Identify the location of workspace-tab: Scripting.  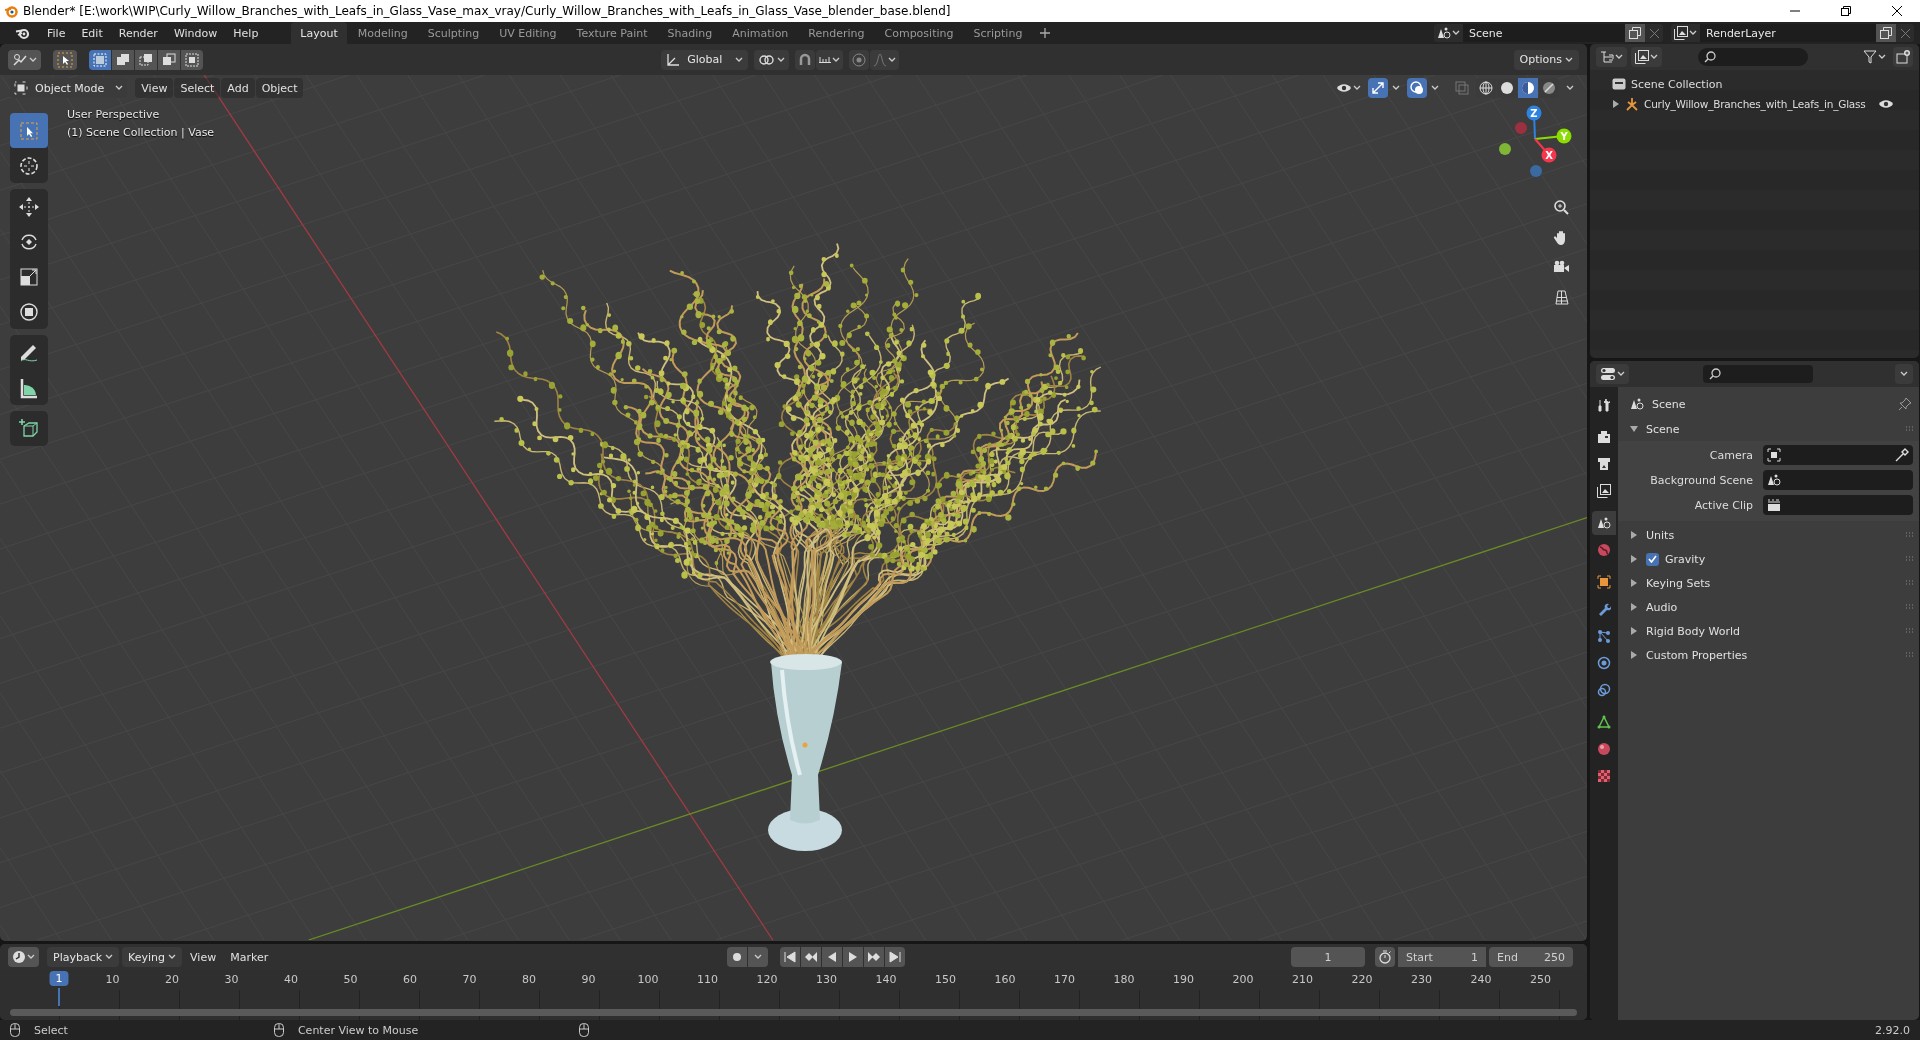
(998, 33).